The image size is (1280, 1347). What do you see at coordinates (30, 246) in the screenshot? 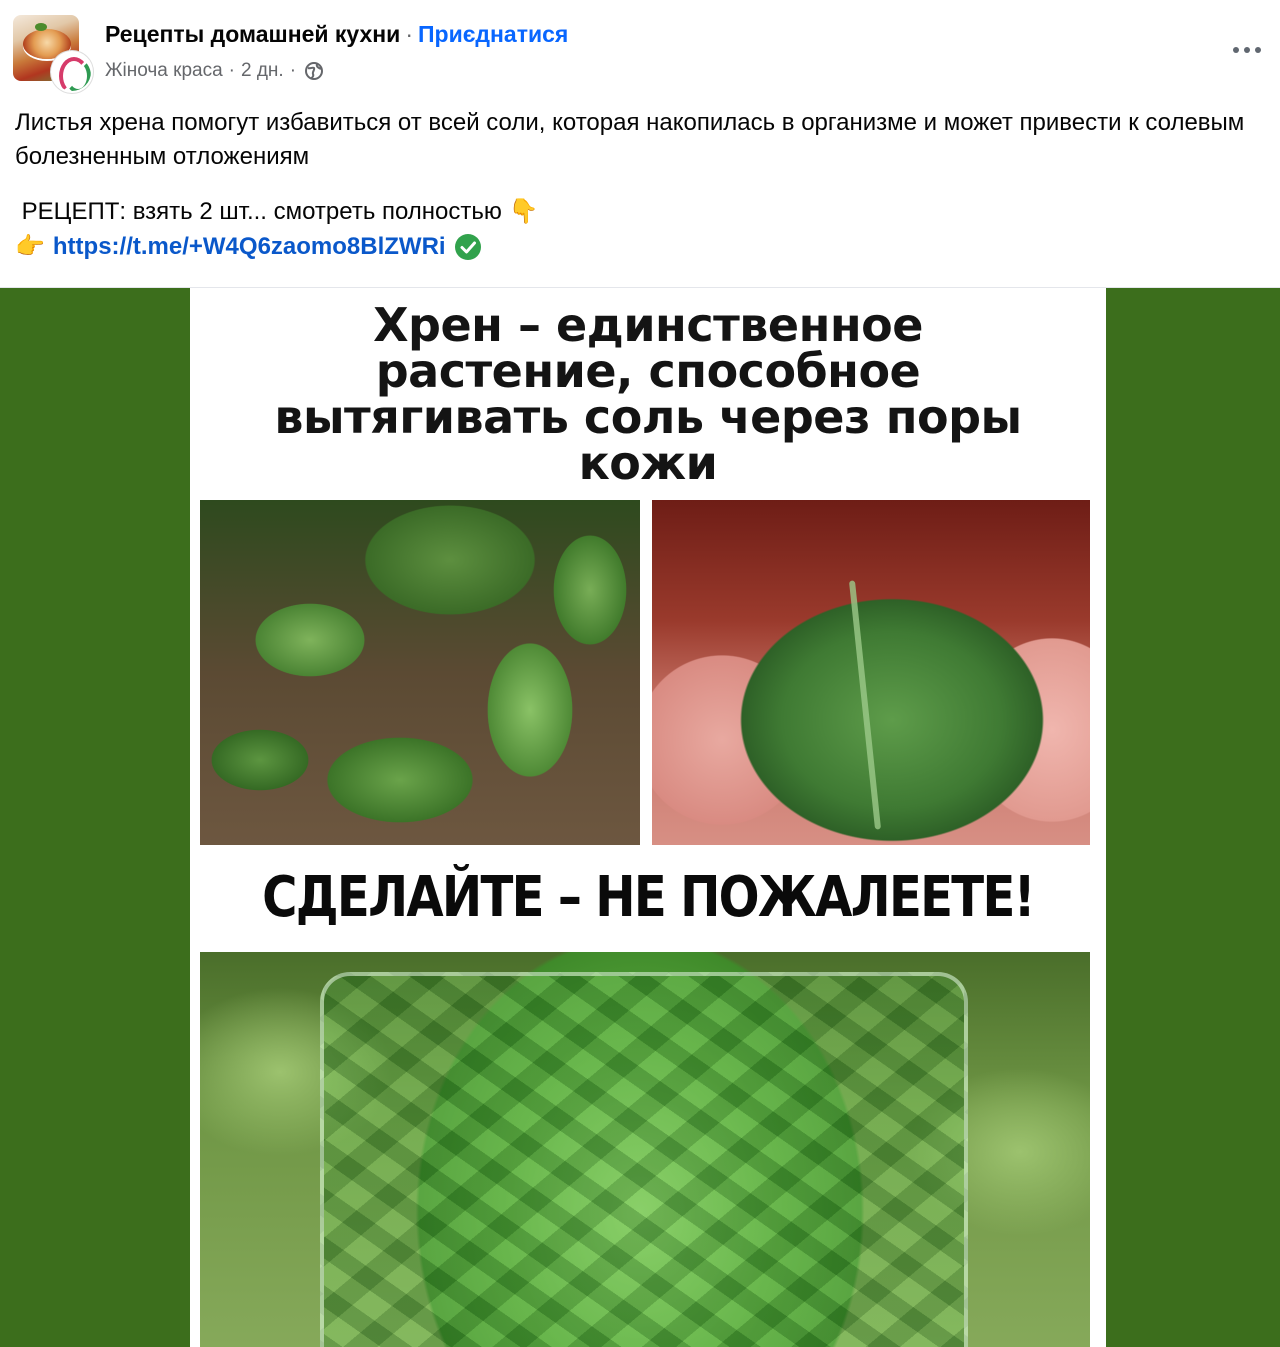
I see `pointing-right-emoji: 👉` at bounding box center [30, 246].